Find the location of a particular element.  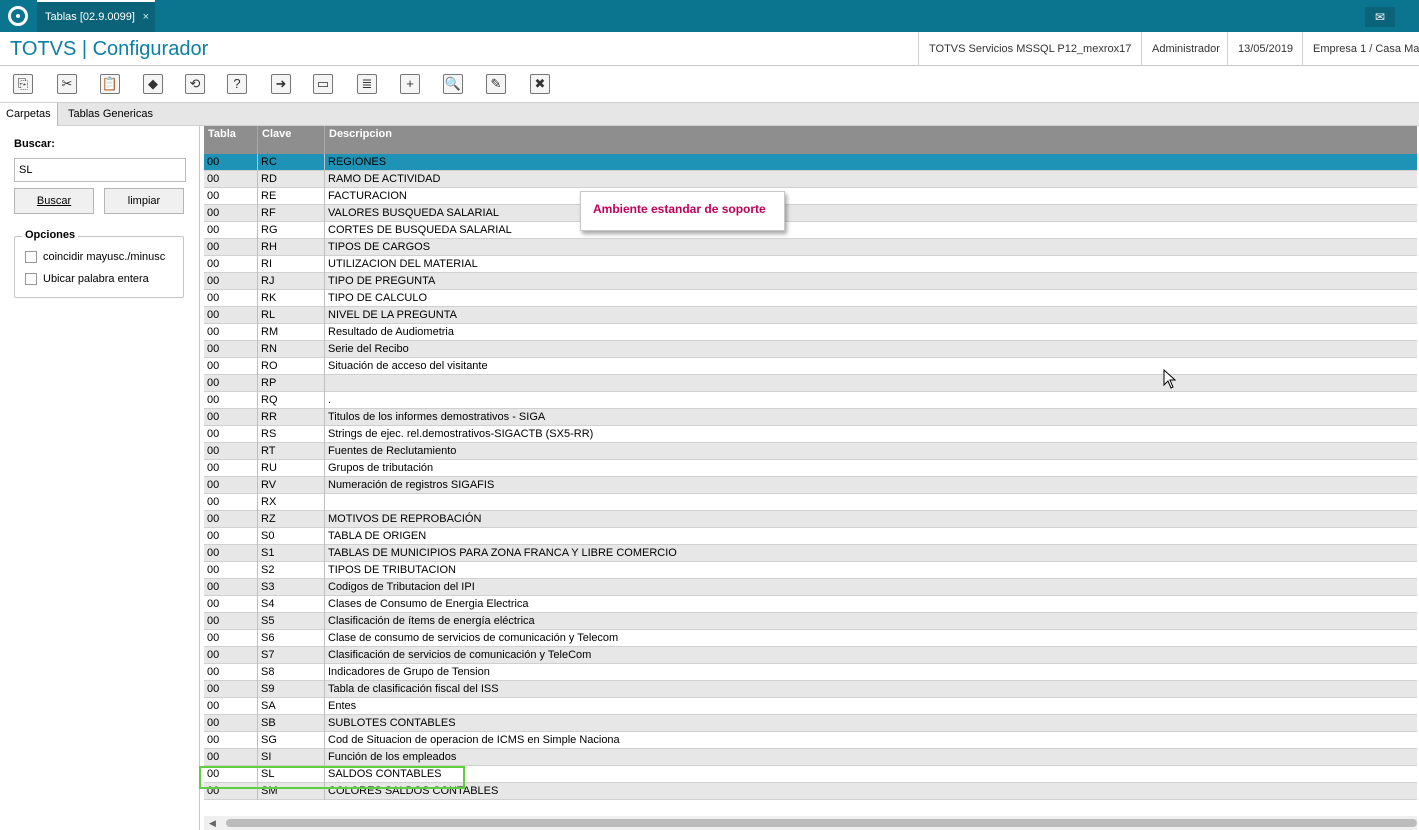

eraser-button: ◆ is located at coordinates (153, 84).